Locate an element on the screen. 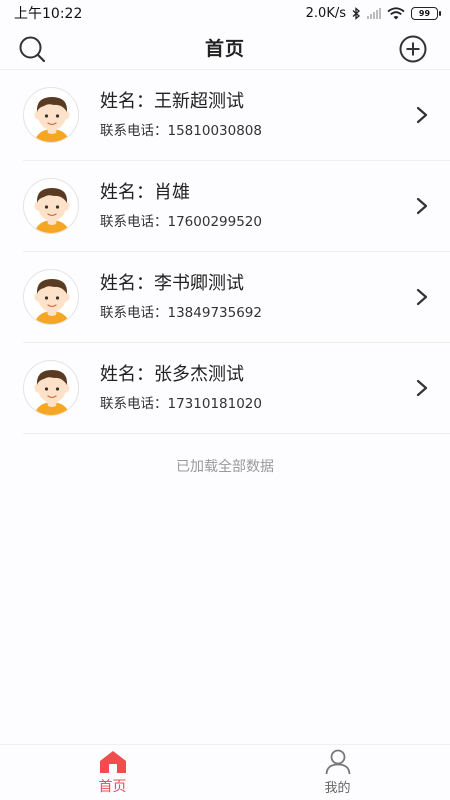  add-contact-button is located at coordinates (413, 49).